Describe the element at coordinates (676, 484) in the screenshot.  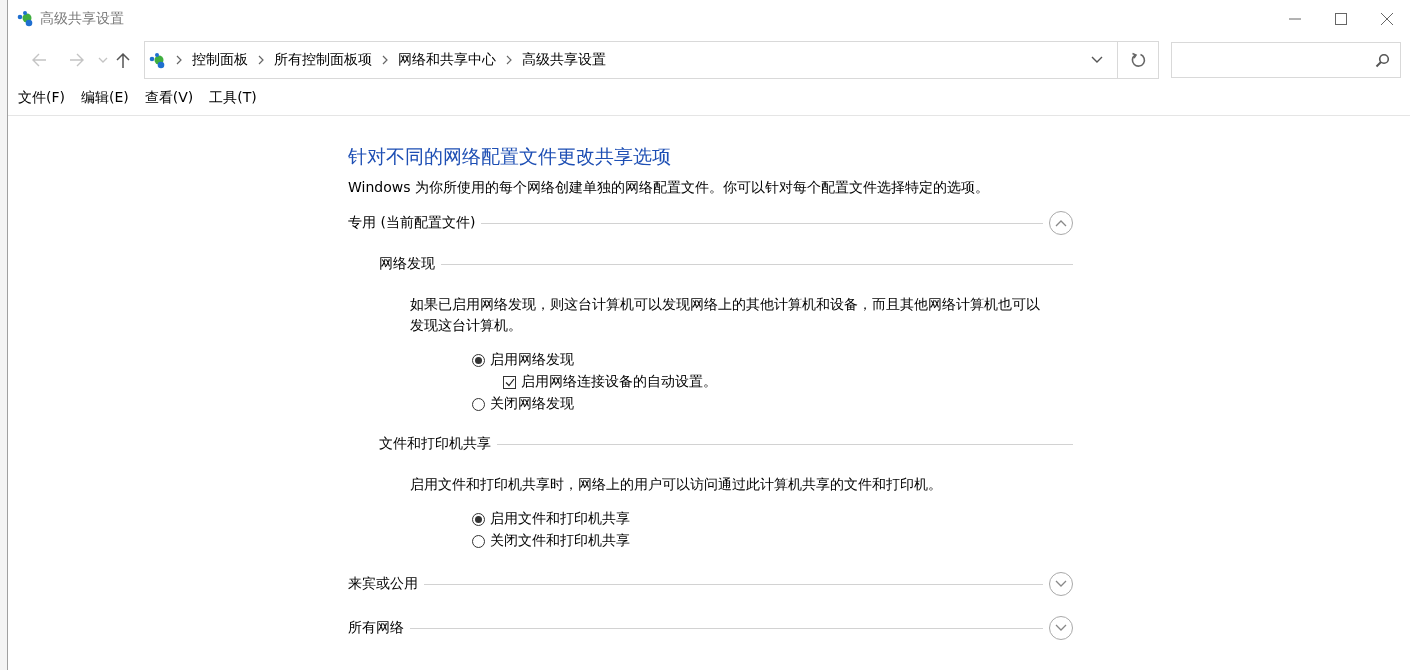
I see `section-description: 启用文件和打印机共享时，网络上的用户可以访问通过此计算机共享的文件和打印机。` at that location.